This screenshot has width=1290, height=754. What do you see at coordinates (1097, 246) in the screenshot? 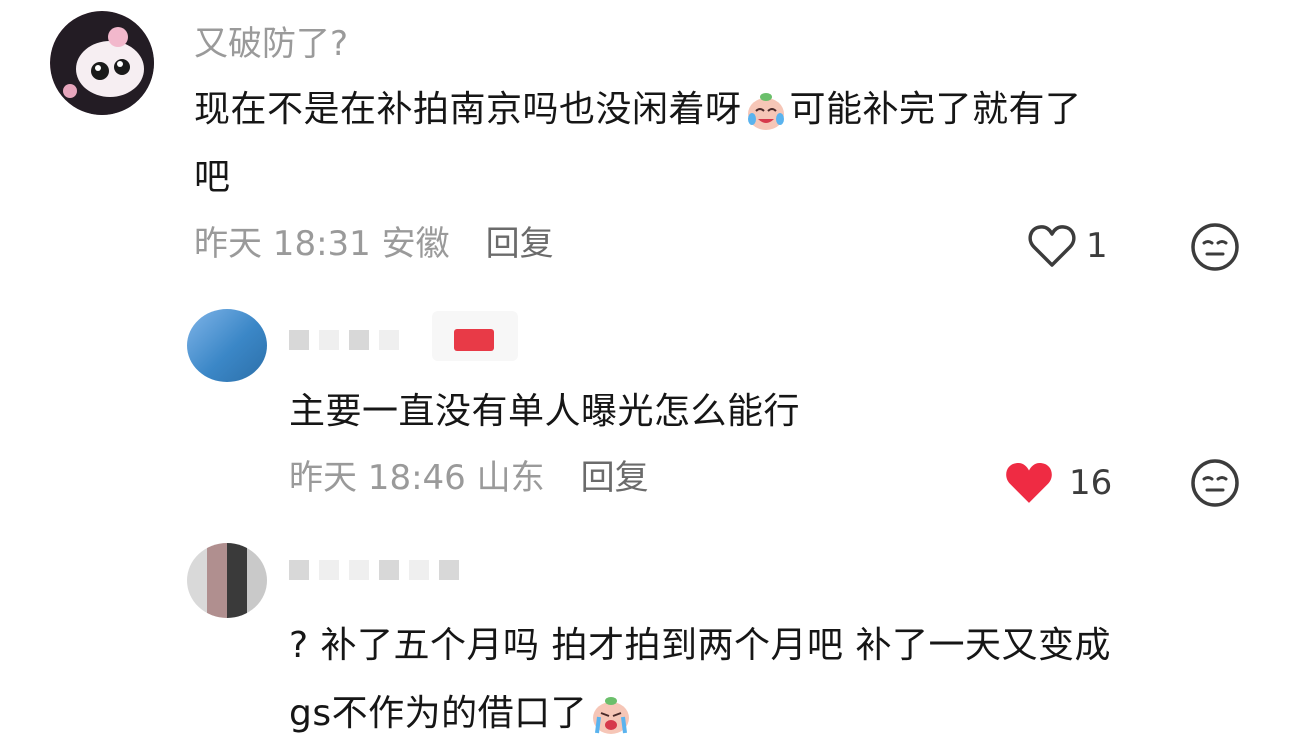
I see `like-count: 1` at bounding box center [1097, 246].